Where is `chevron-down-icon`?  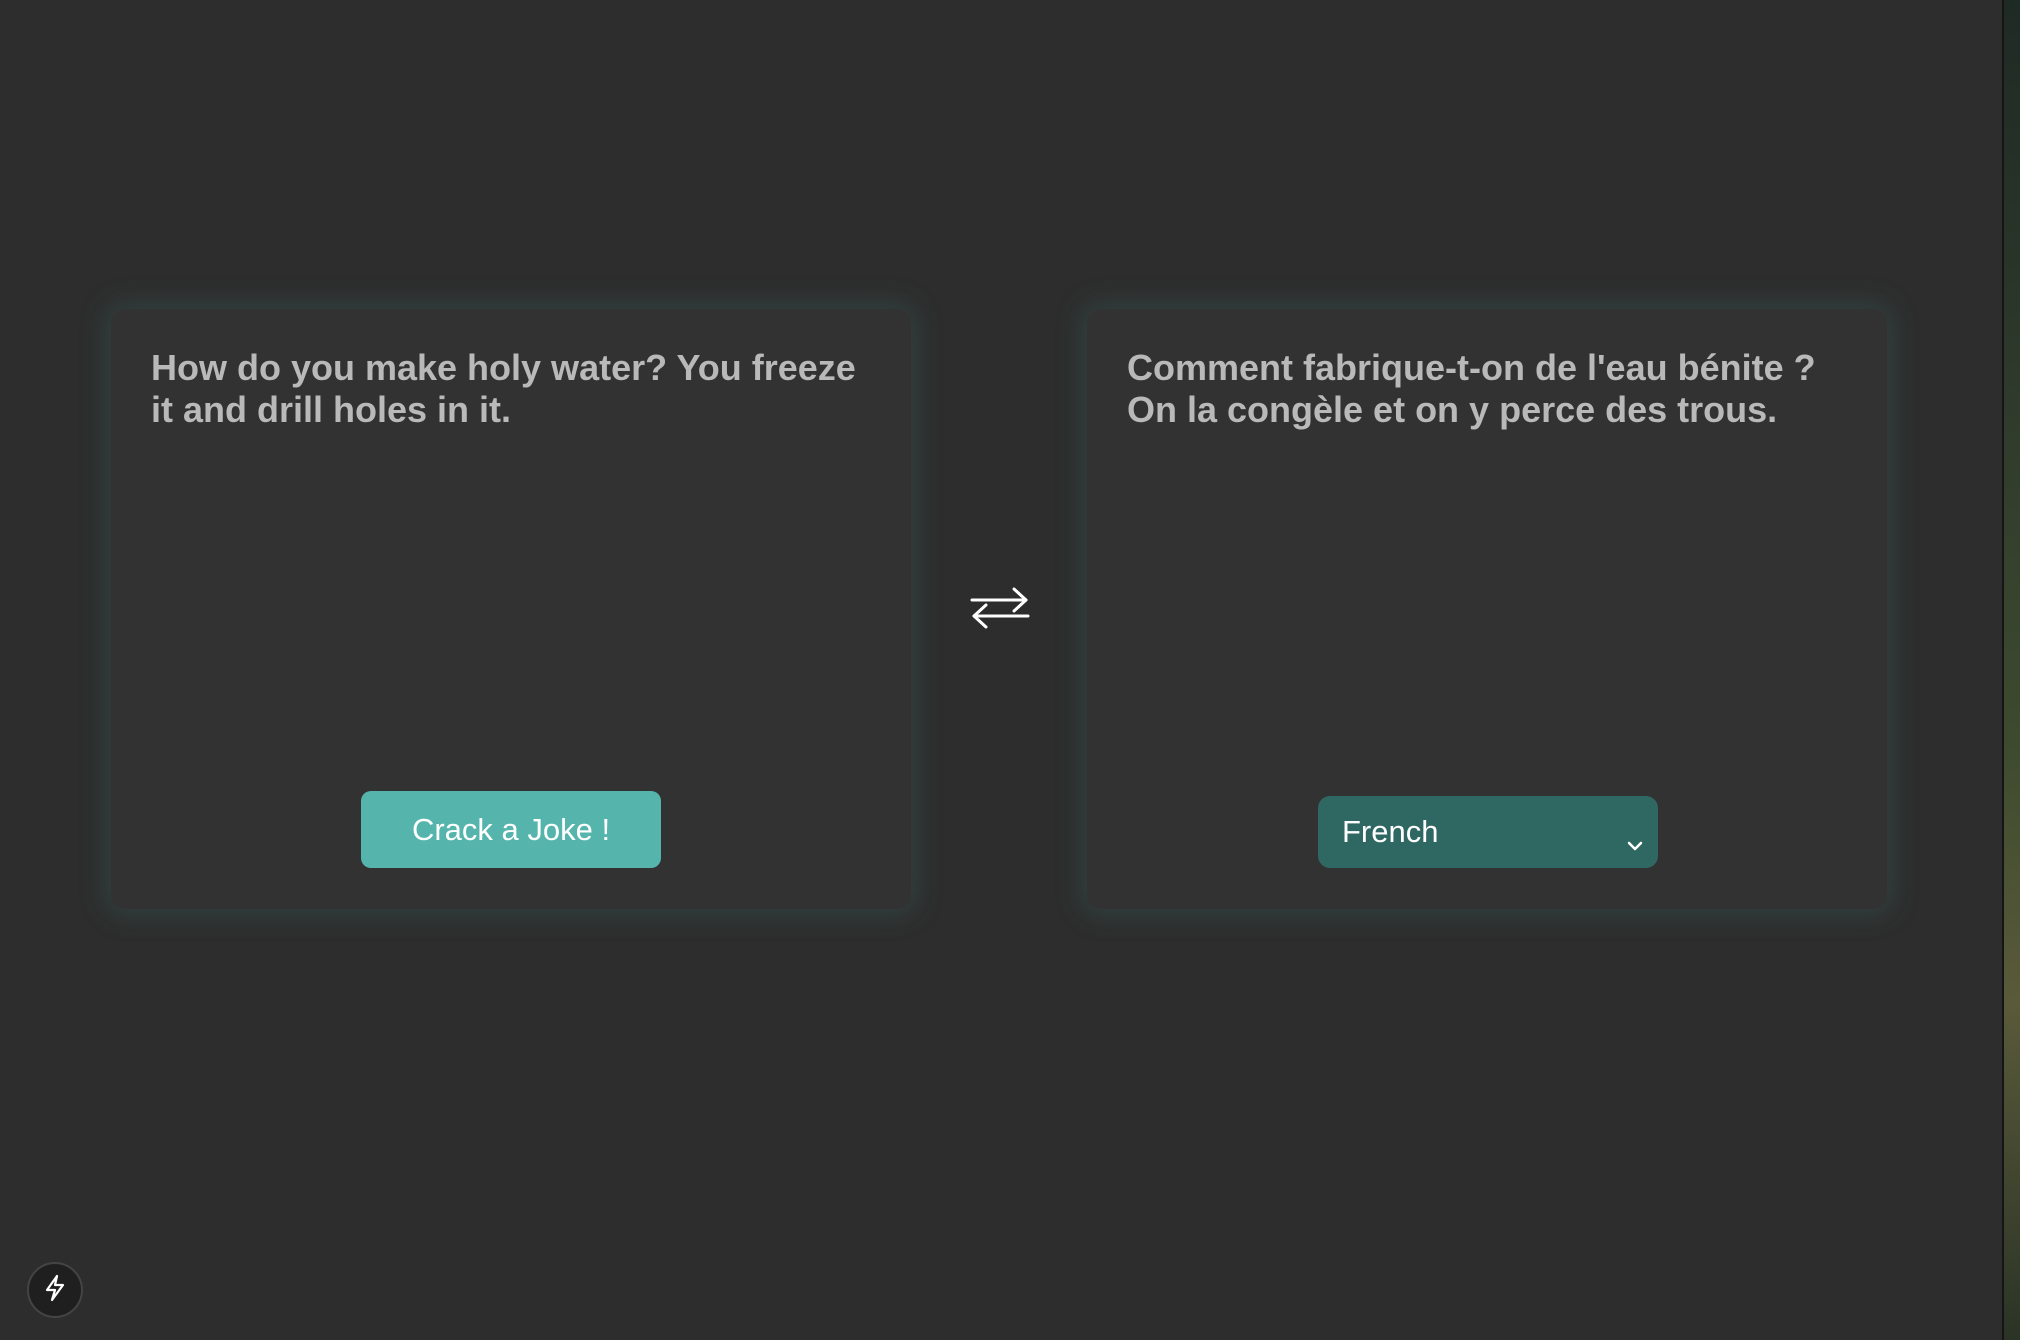
chevron-down-icon is located at coordinates (1635, 842).